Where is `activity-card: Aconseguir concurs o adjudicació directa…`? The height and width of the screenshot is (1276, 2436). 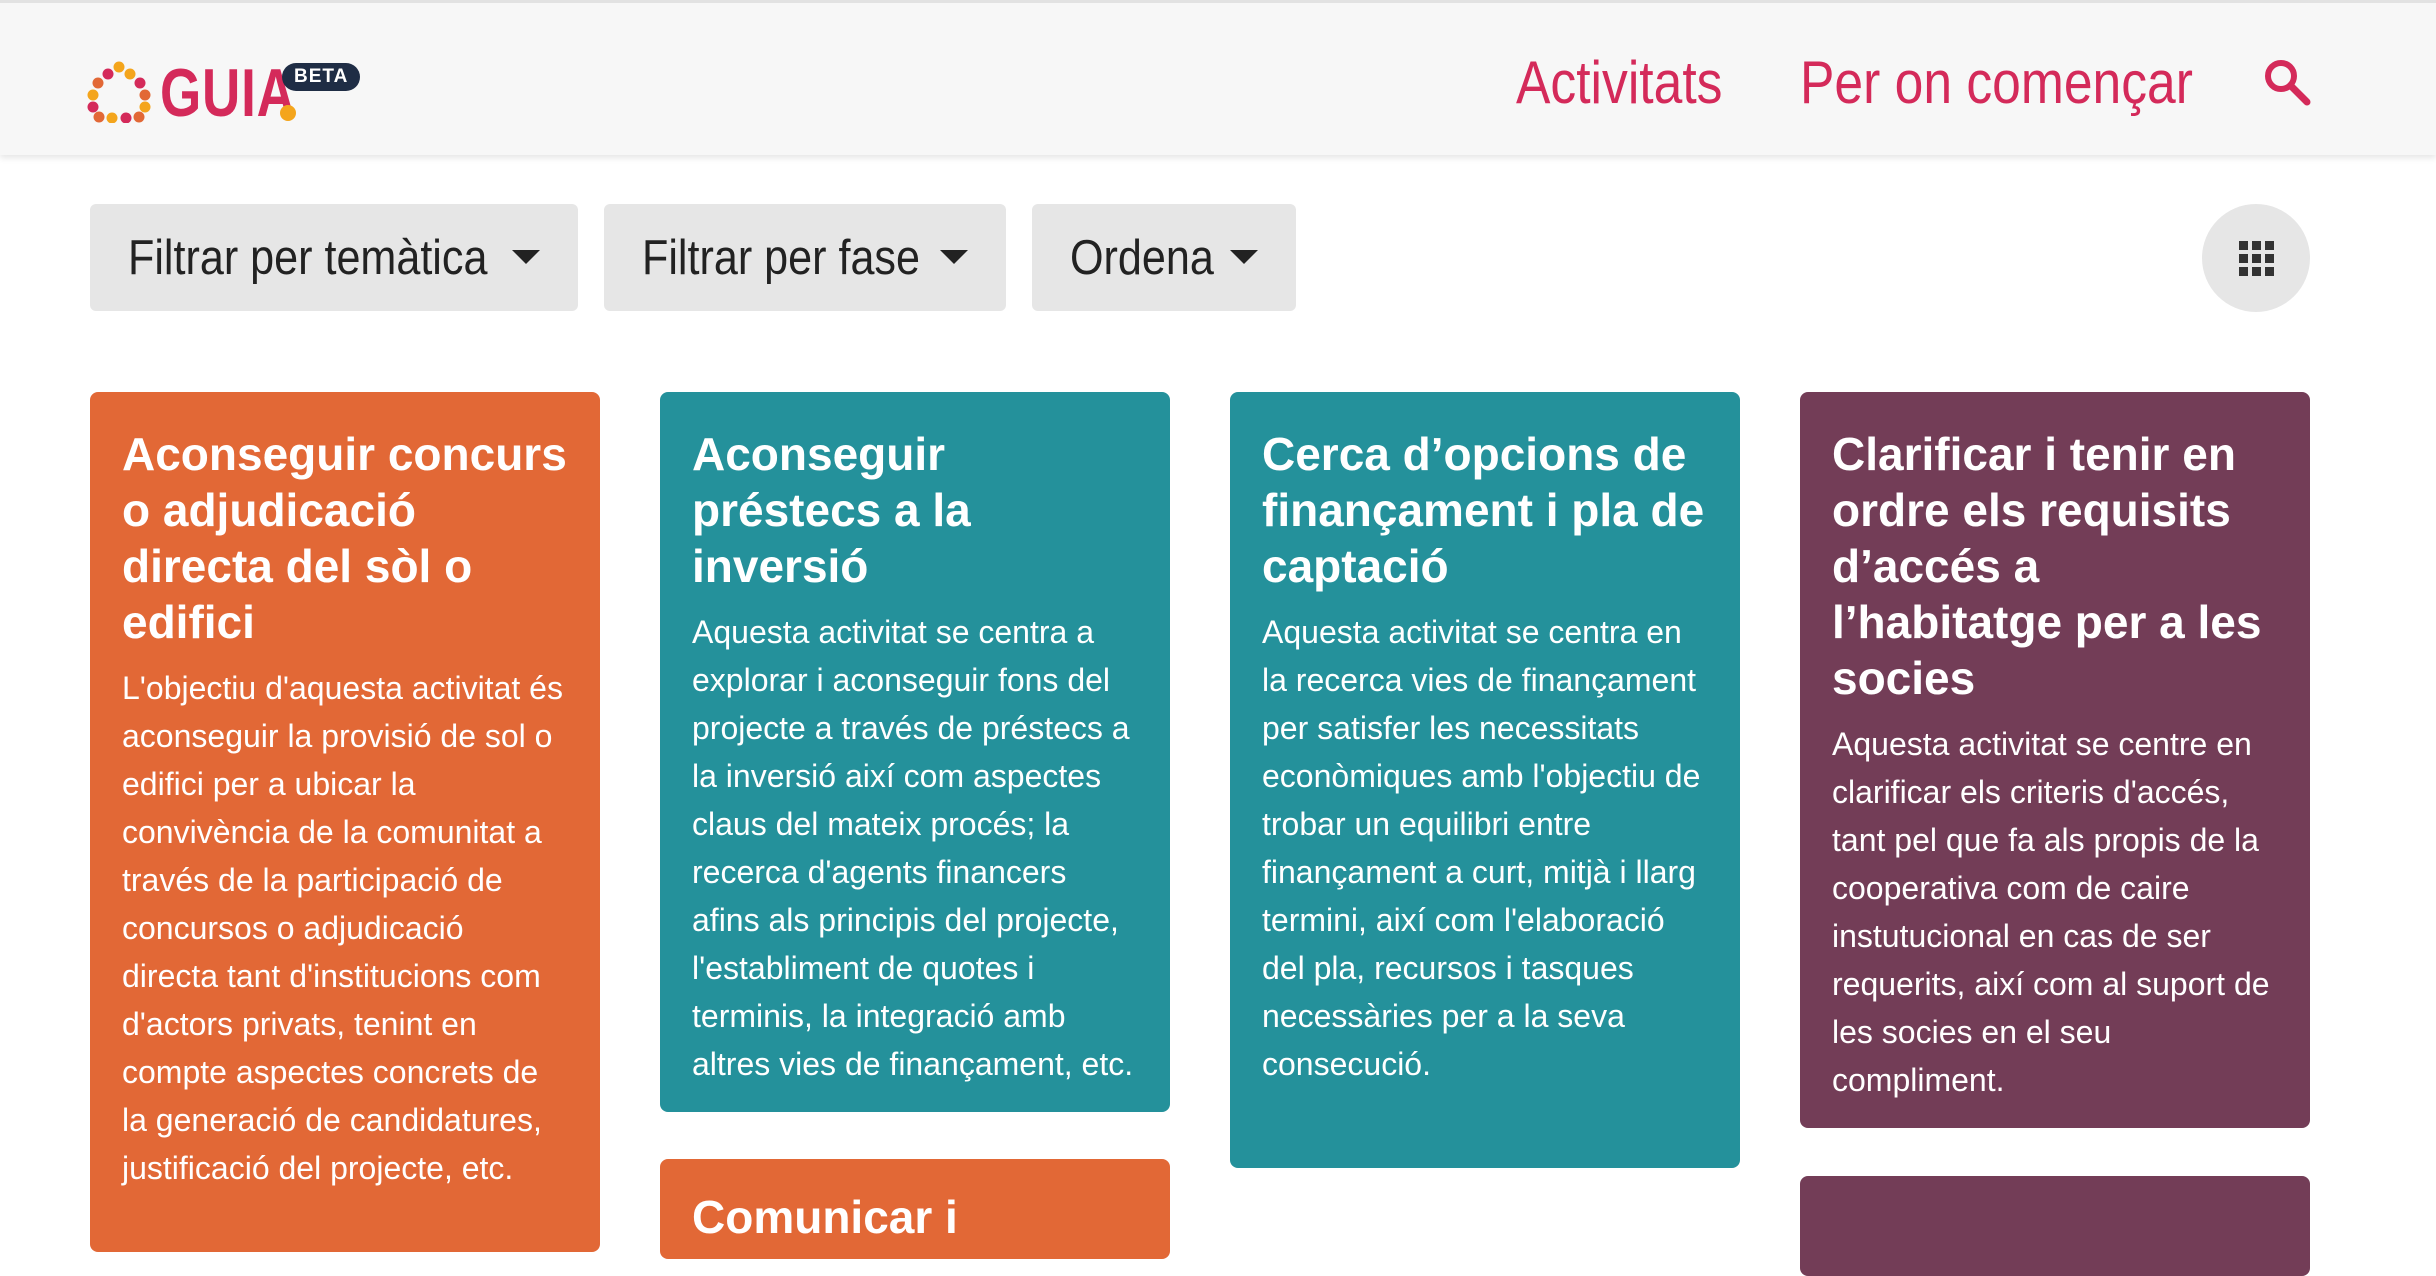
activity-card: Aconseguir concurs o adjudicació directa… is located at coordinates (345, 822).